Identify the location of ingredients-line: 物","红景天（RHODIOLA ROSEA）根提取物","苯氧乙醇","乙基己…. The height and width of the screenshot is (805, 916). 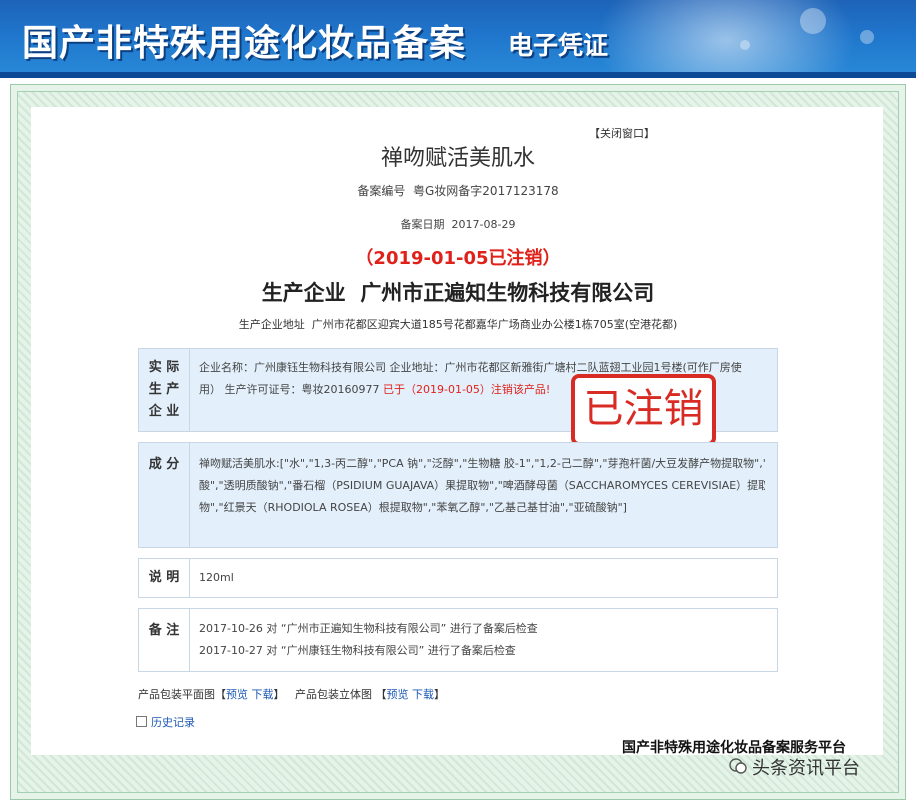
(413, 507).